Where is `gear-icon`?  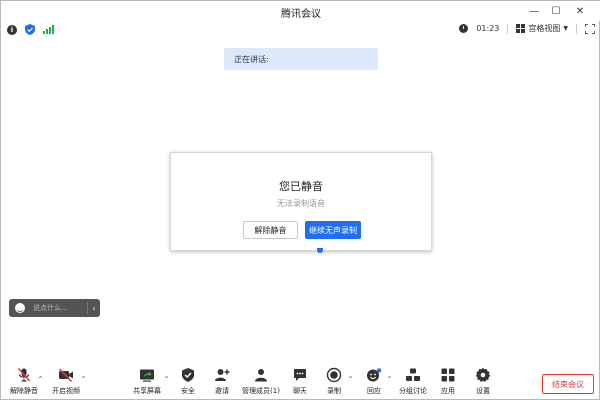
gear-icon is located at coordinates (483, 374).